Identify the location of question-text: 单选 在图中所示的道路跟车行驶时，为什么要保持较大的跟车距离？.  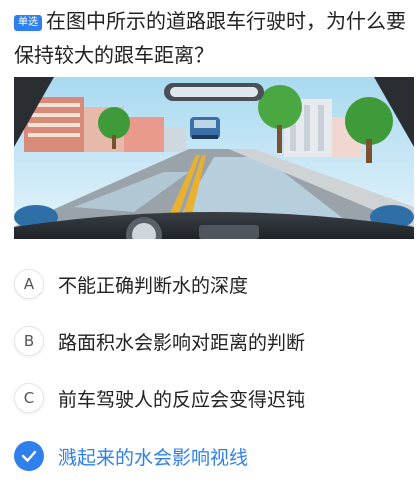
(212, 38).